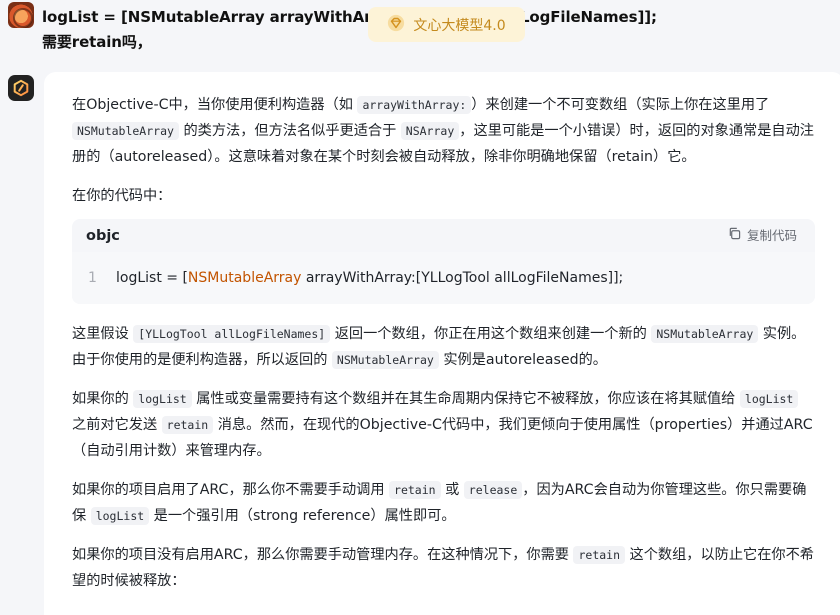 Image resolution: width=840 pixels, height=615 pixels. What do you see at coordinates (414, 105) in the screenshot?
I see `inline-code: arrayWithArray:` at bounding box center [414, 105].